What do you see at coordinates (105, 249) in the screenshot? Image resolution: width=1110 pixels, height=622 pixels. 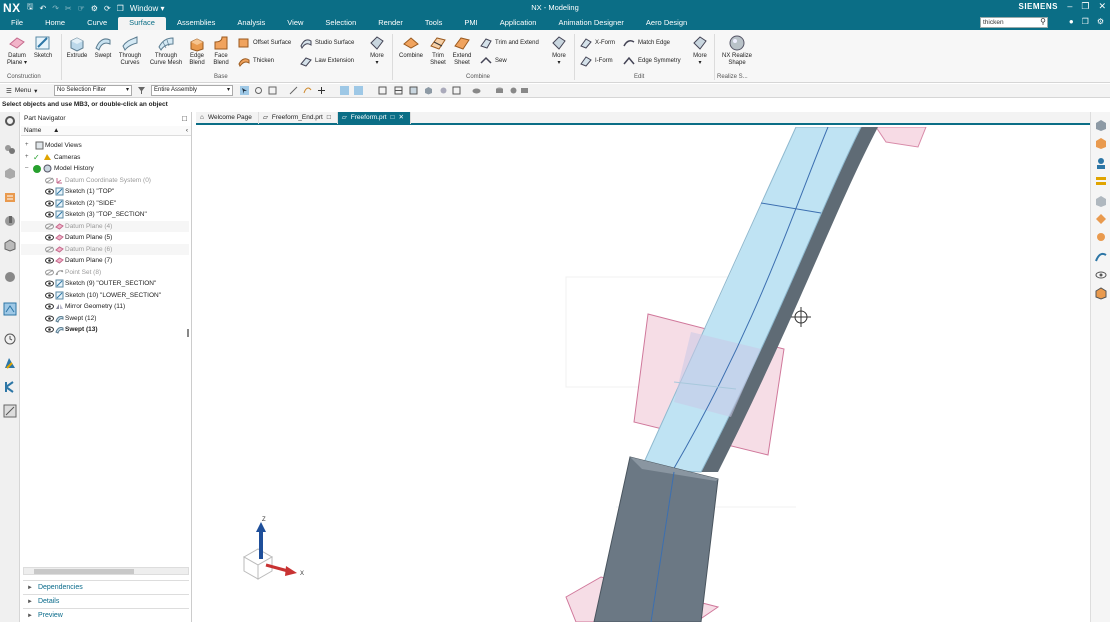 I see `tree-row-feature: Datum Plane (6)` at bounding box center [105, 249].